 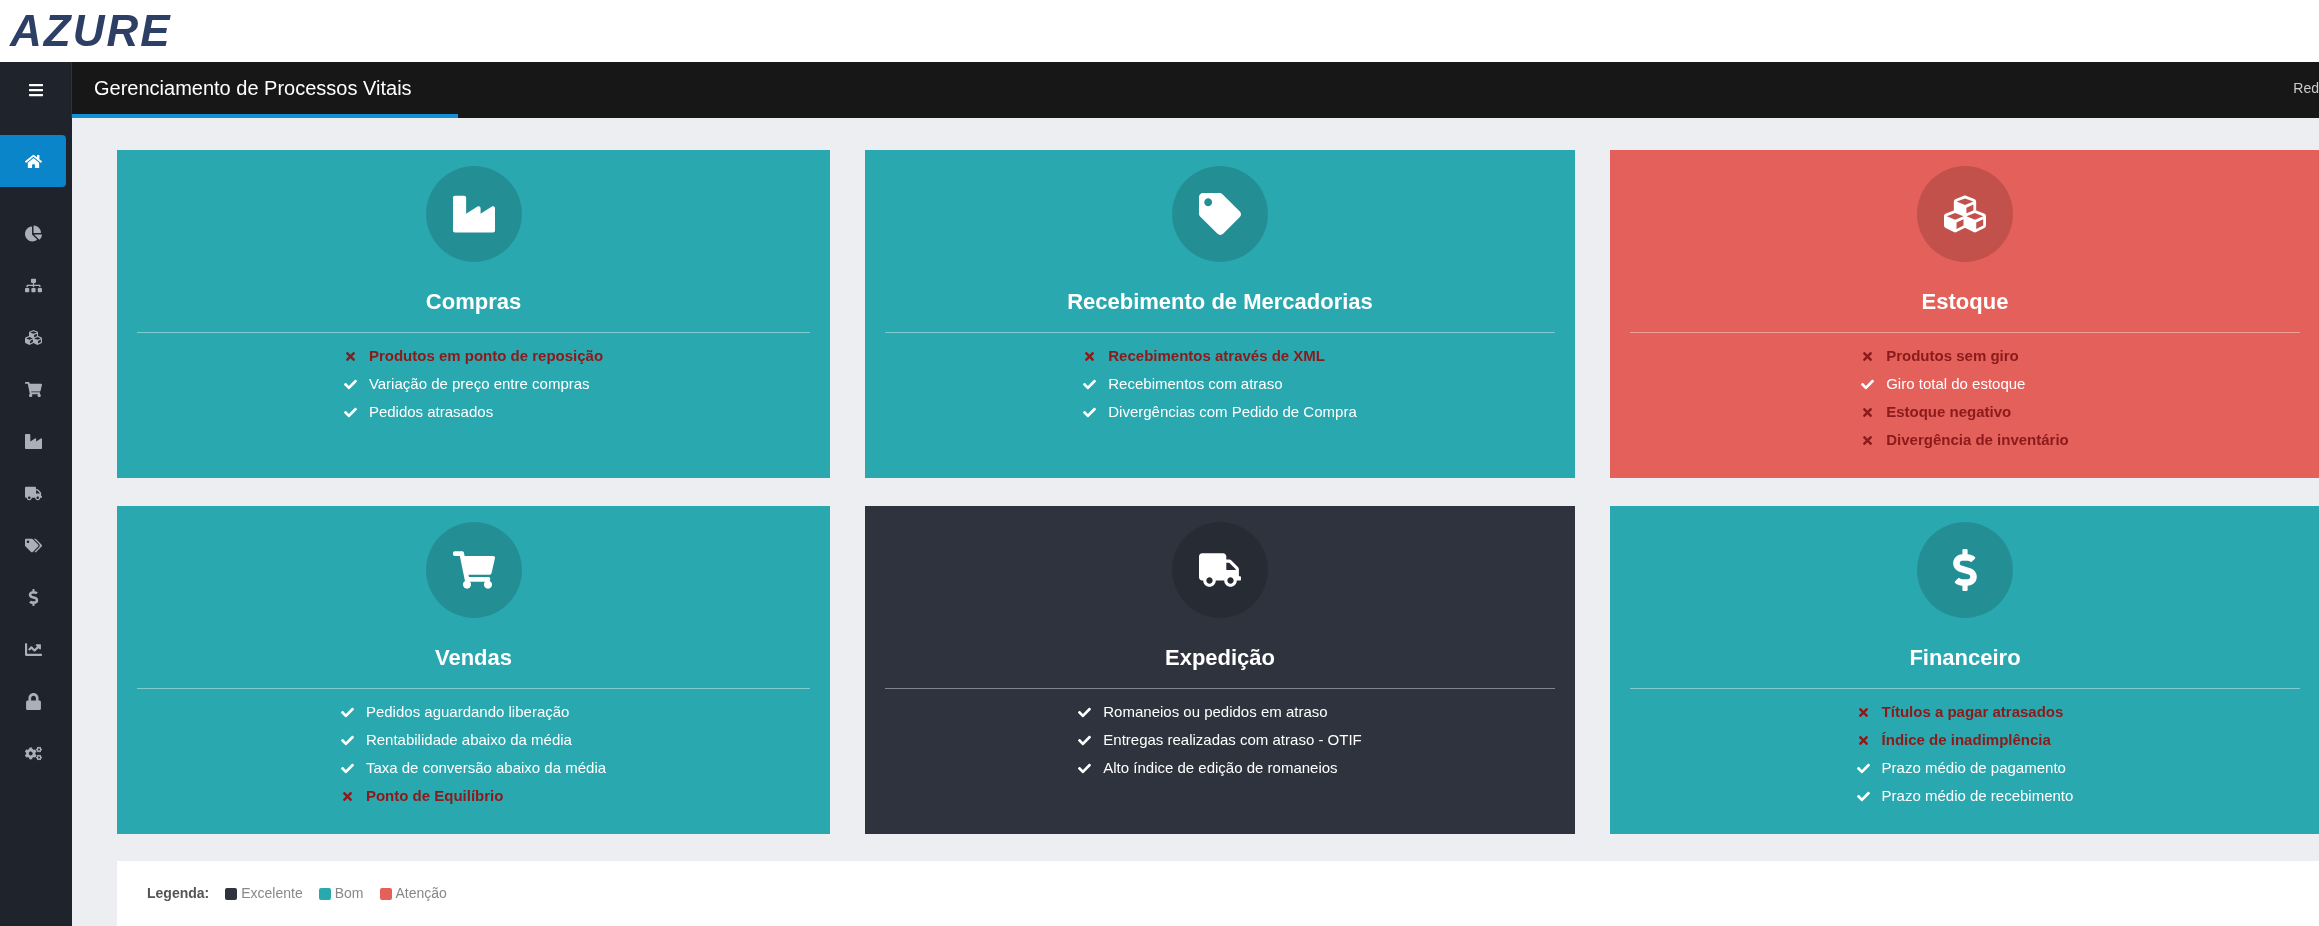 What do you see at coordinates (1977, 795) in the screenshot?
I see `indicator-label: Prazo médio de recebimento` at bounding box center [1977, 795].